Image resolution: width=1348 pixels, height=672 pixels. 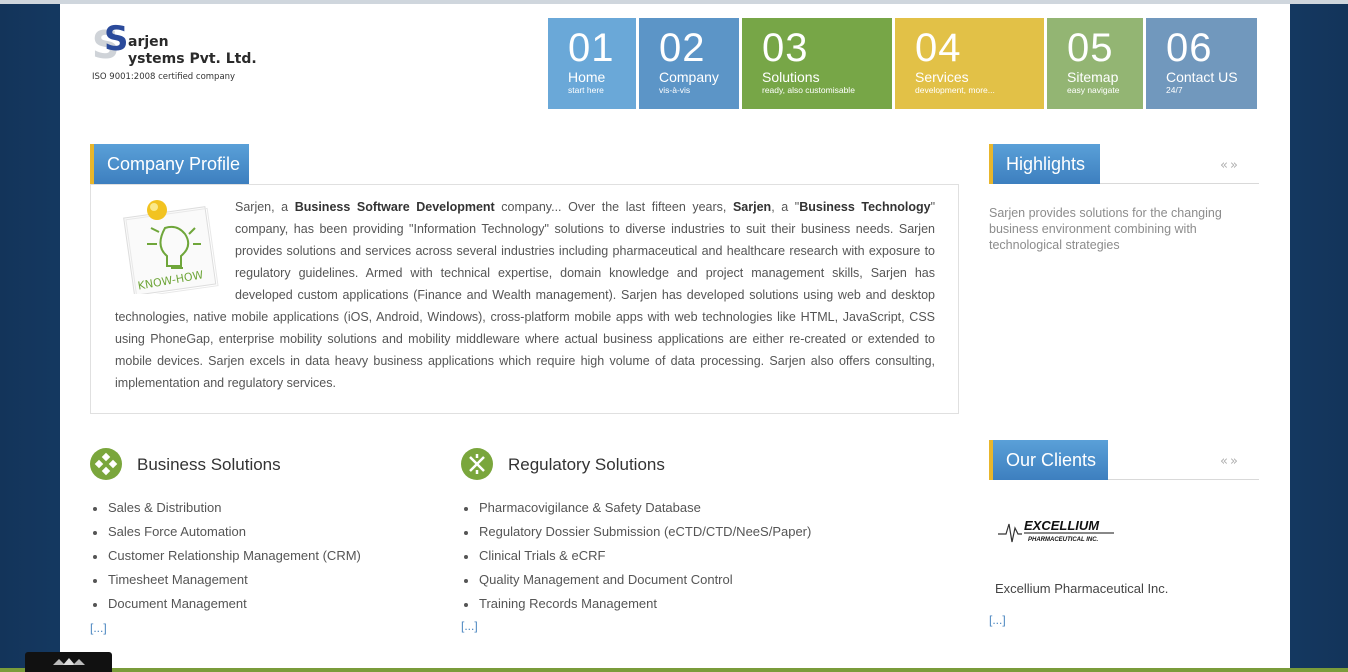 I want to click on know-how-image: KNOW-HOW, so click(x=170, y=248).